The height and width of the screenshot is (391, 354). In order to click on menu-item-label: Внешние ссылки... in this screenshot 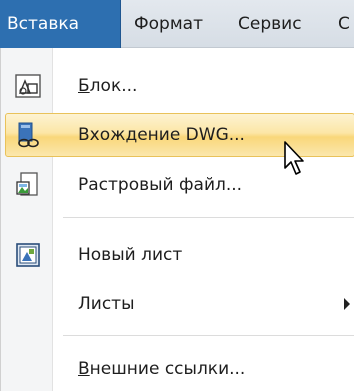, I will do `click(162, 369)`.